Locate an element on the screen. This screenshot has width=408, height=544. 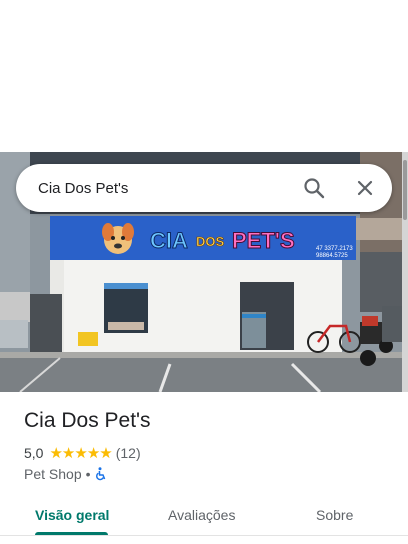
star-rating: ★ ★ ★ ★ ★ is located at coordinates (80, 453).